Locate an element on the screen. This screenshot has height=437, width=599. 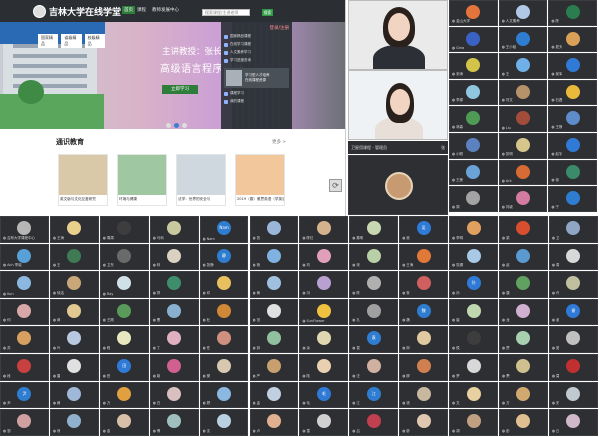
participant-tile: ◍小刚 is located at coordinates (473, 146).